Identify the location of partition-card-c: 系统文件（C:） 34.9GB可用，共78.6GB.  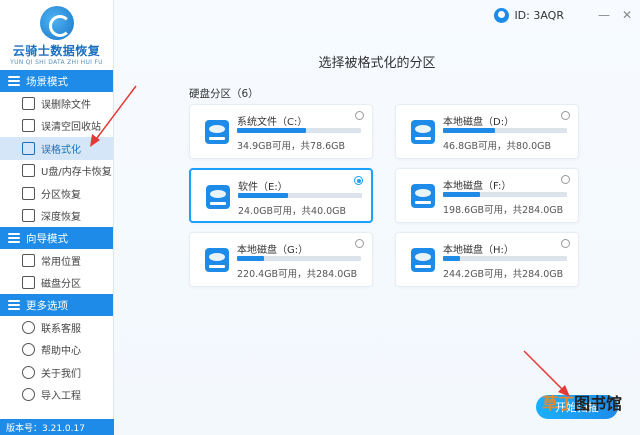
(281, 131).